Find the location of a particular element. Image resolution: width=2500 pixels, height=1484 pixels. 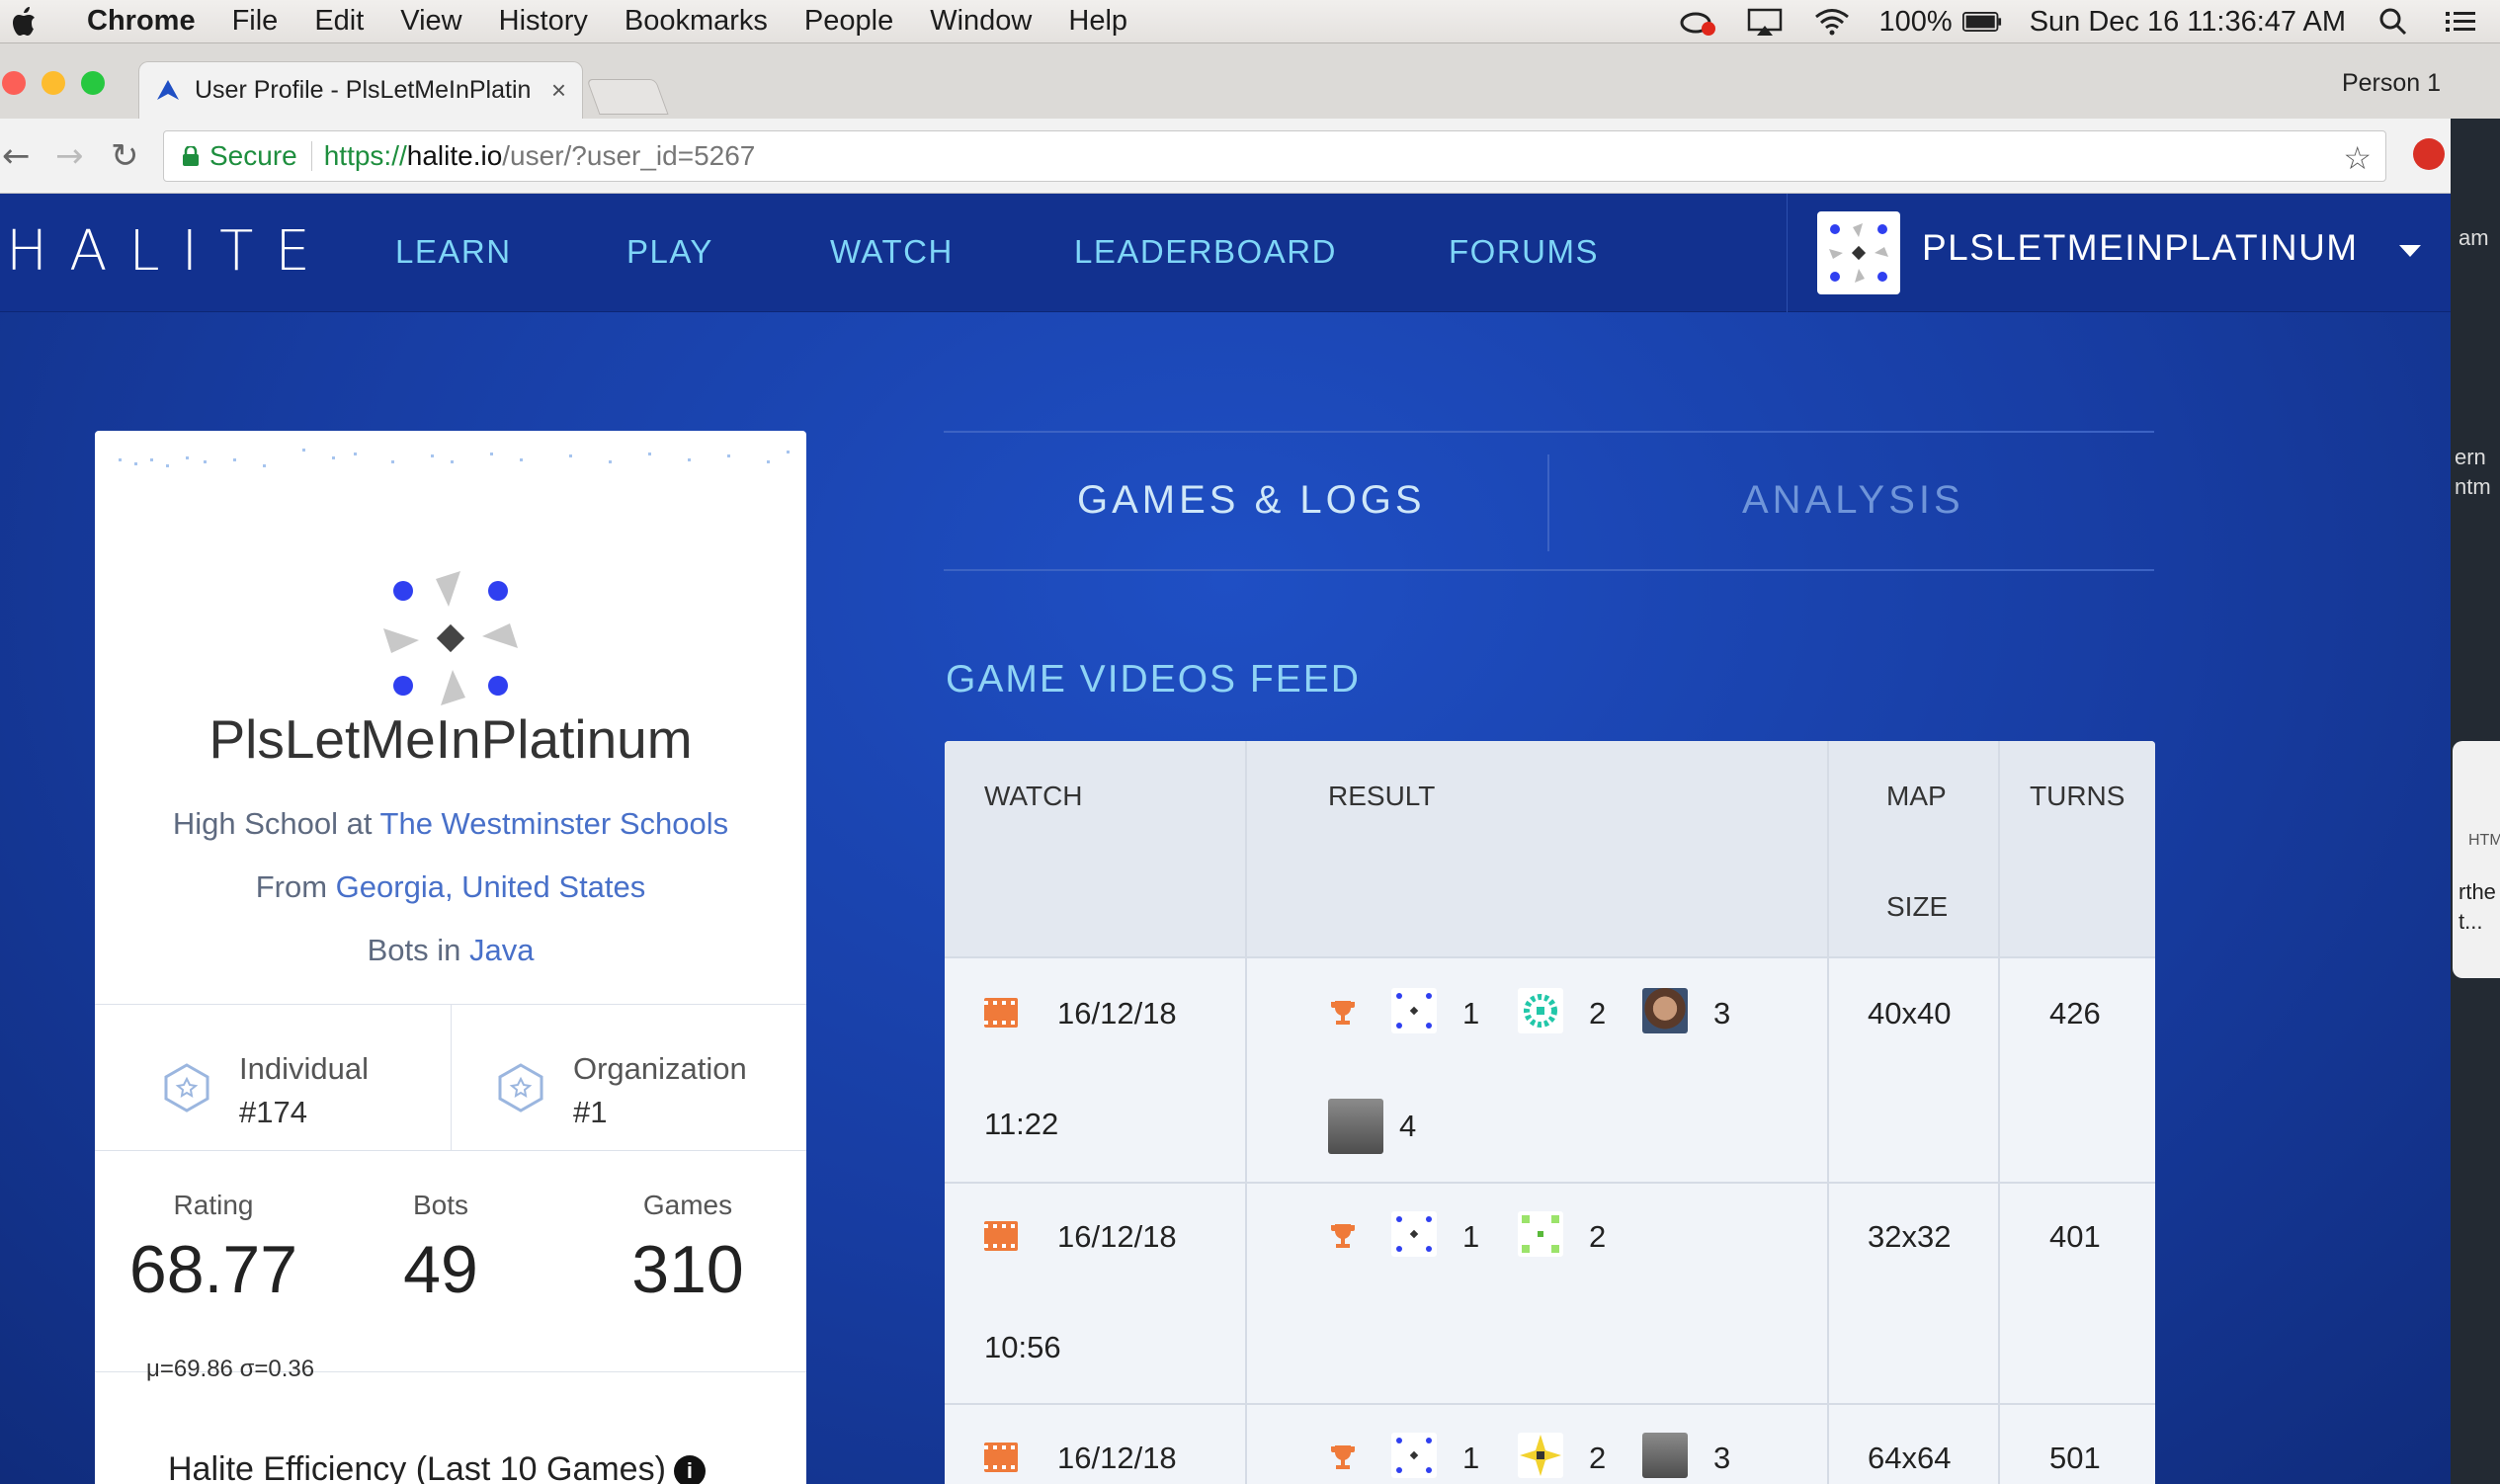

airplay-icon is located at coordinates (1765, 22).